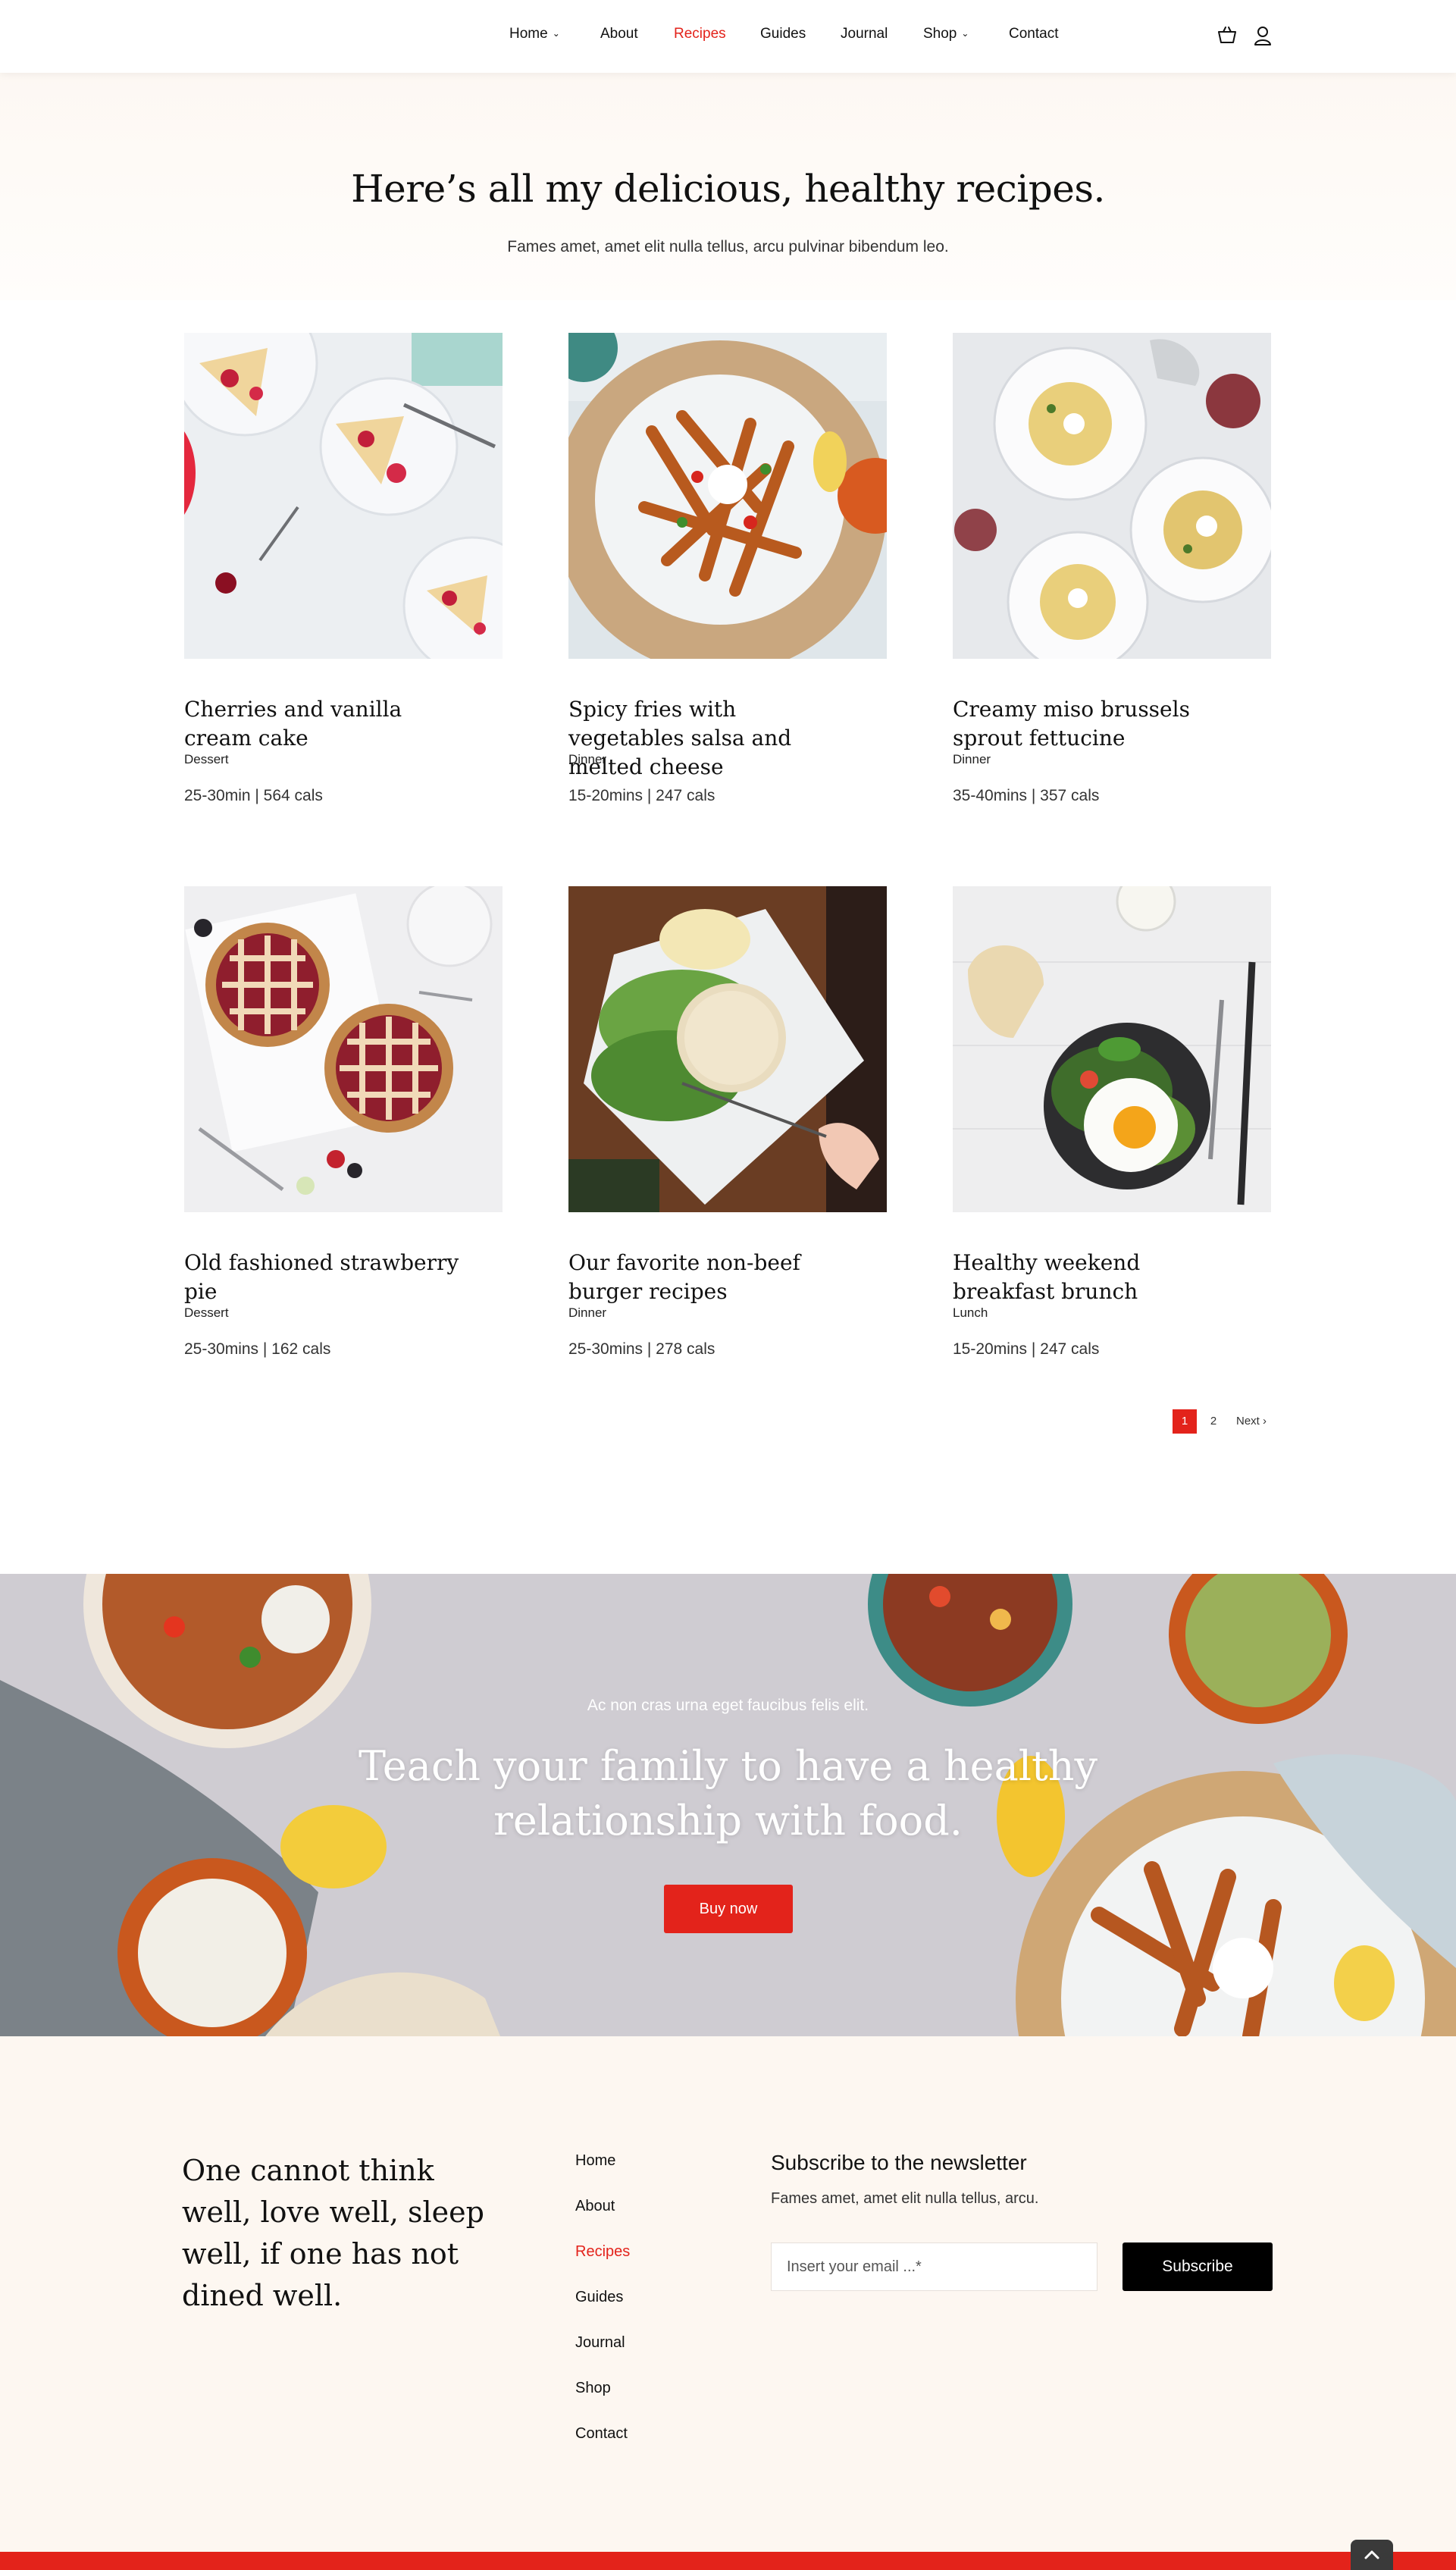 Image resolution: width=1456 pixels, height=2570 pixels. I want to click on page-2-button: 2, so click(1213, 1421).